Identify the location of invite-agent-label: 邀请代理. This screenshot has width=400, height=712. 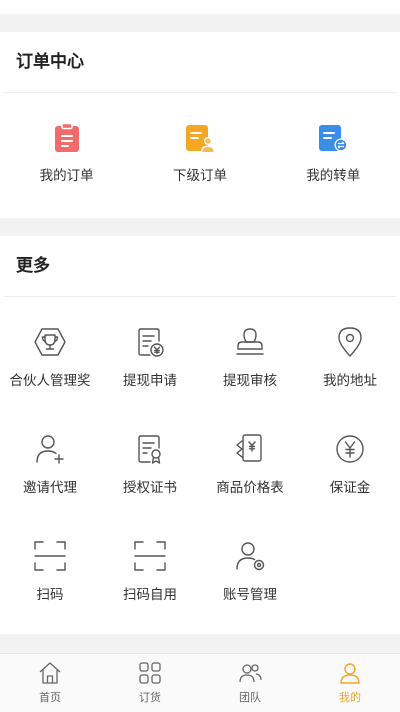
(50, 488).